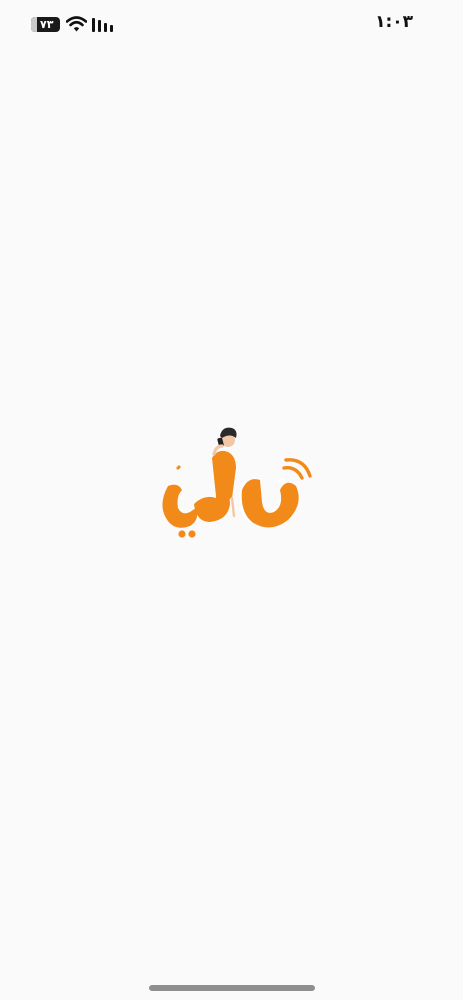  What do you see at coordinates (76, 24) in the screenshot?
I see `wifi-icon` at bounding box center [76, 24].